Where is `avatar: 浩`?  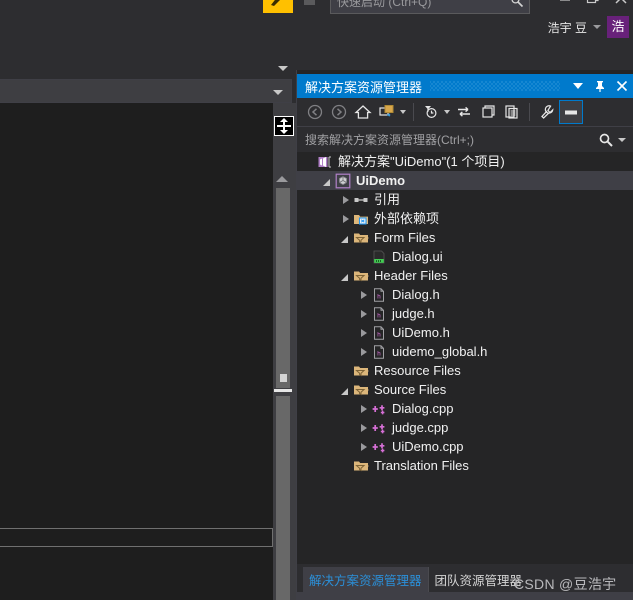
avatar: 浩 is located at coordinates (618, 27).